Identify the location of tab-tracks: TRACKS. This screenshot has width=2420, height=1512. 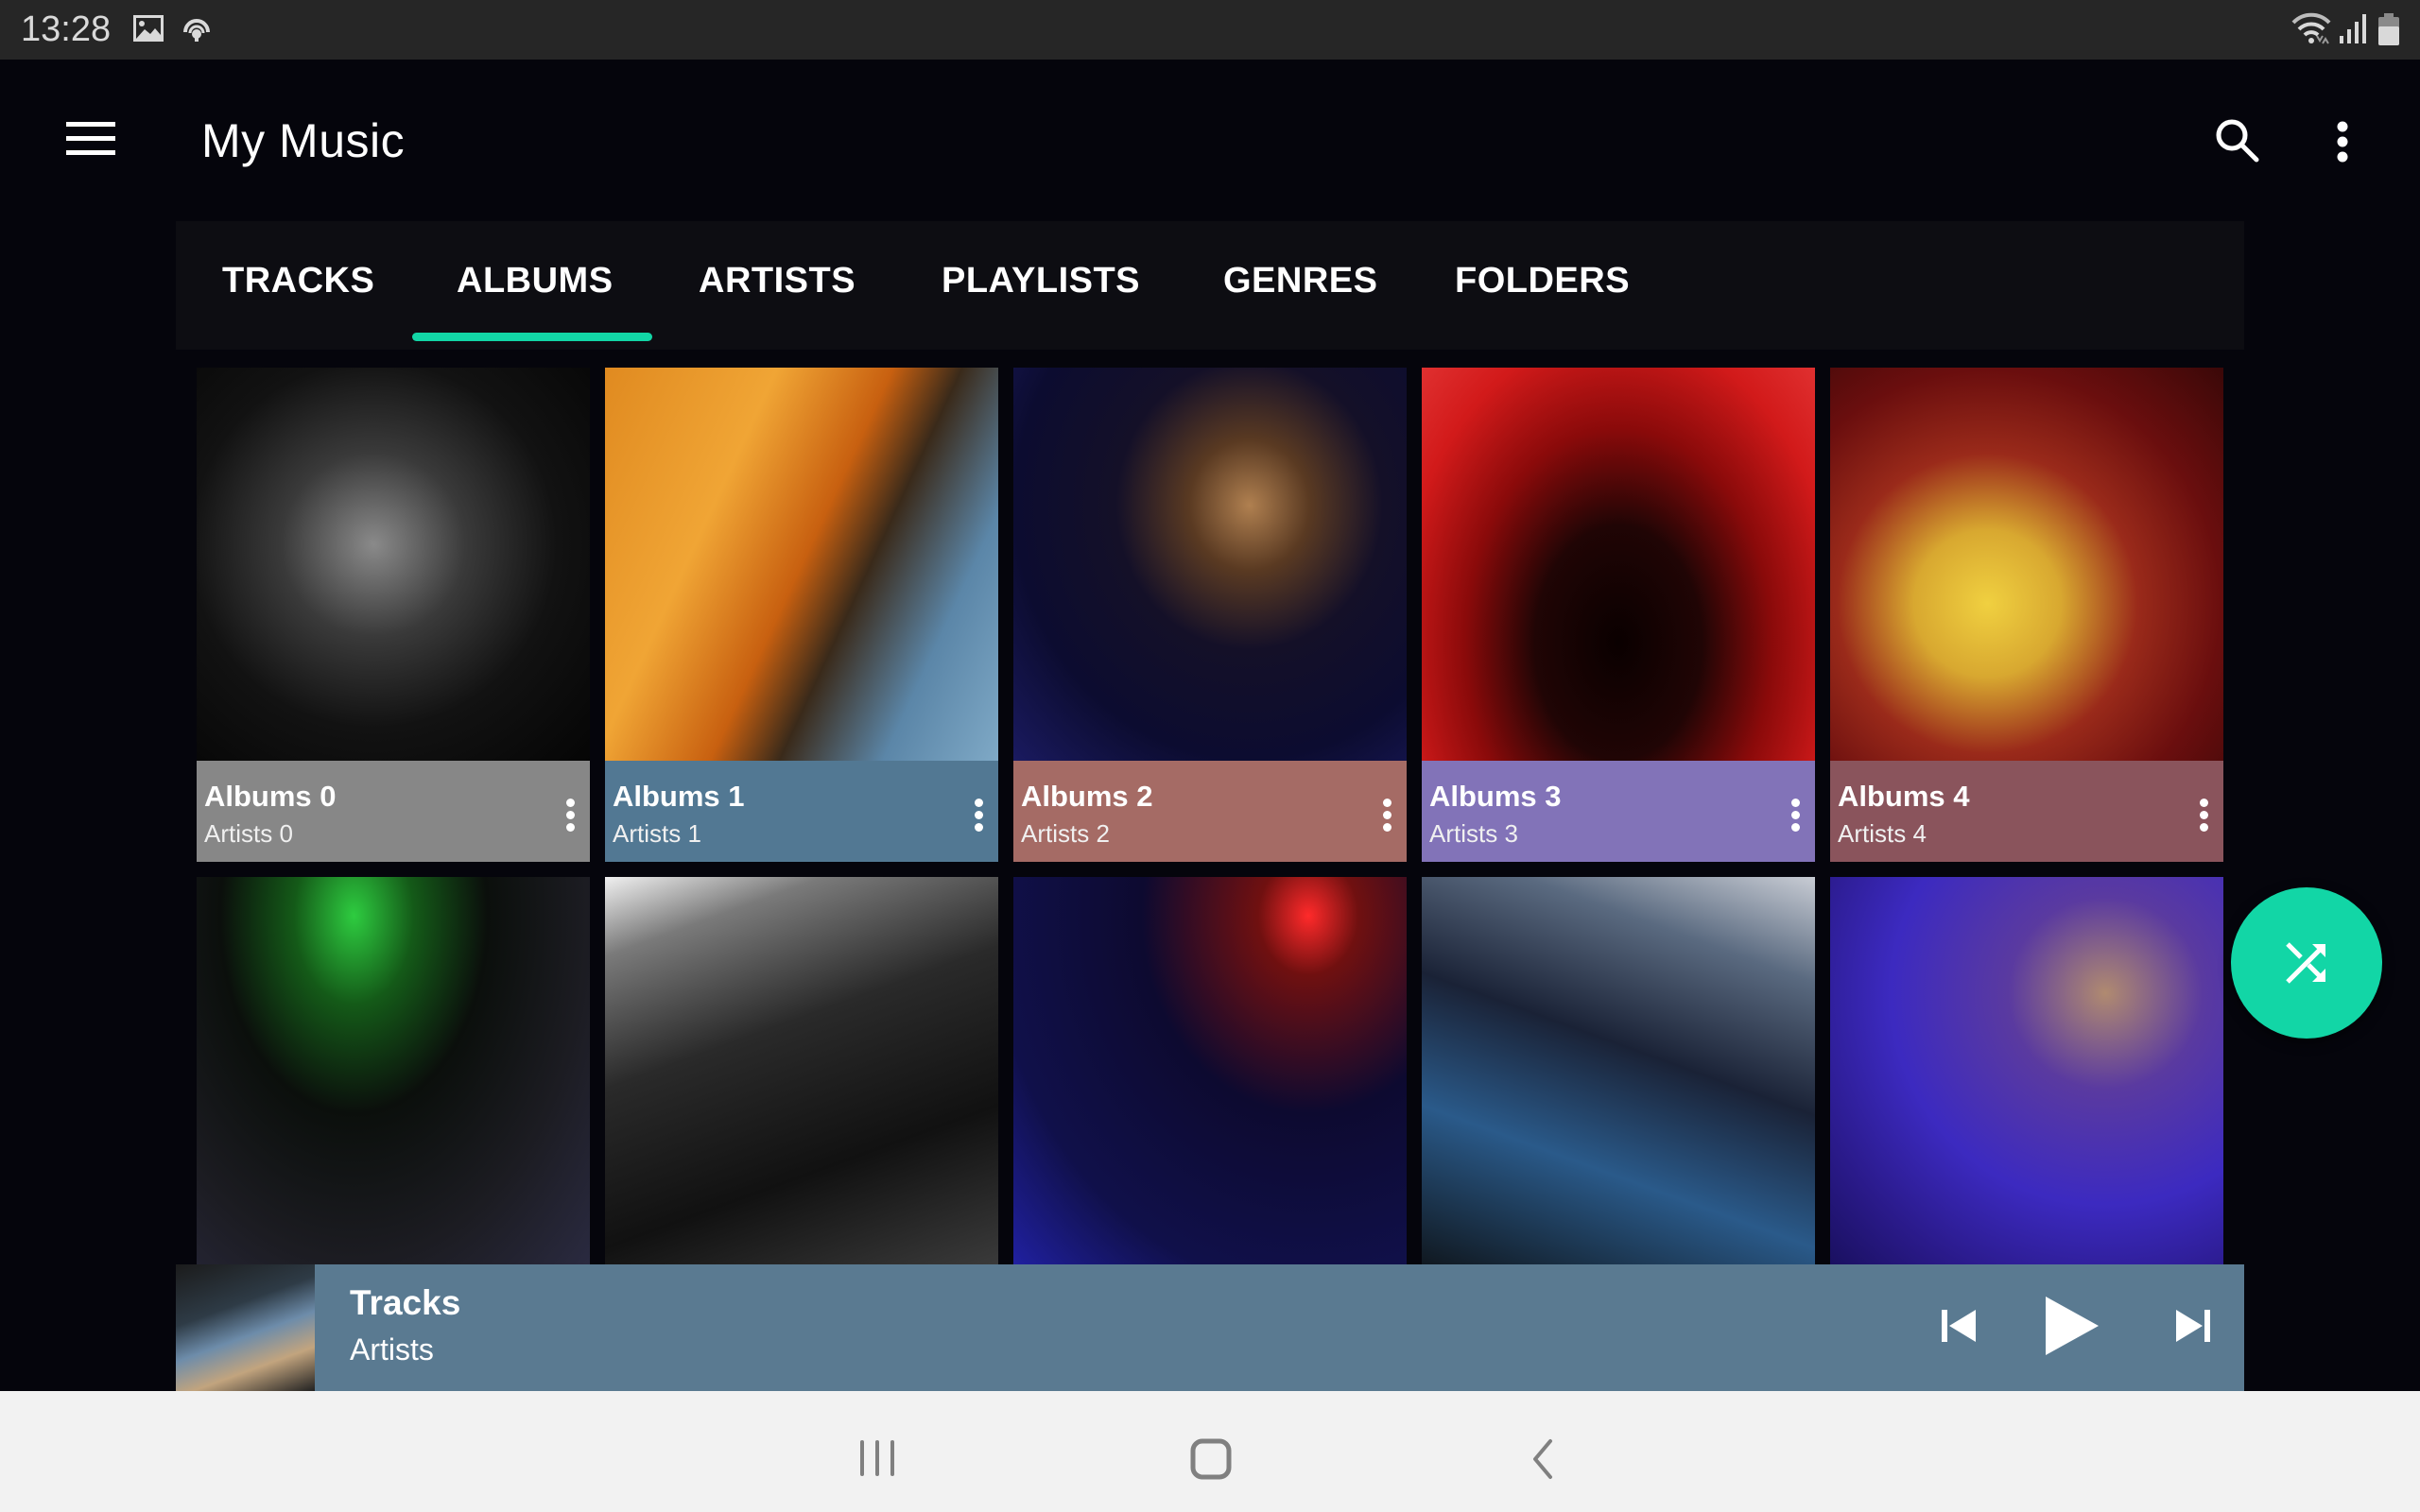
(298, 281).